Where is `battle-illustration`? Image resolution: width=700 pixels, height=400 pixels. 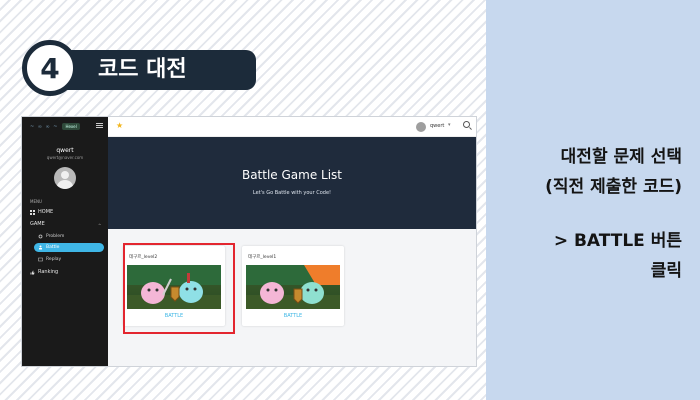
battle-illustration is located at coordinates (293, 287).